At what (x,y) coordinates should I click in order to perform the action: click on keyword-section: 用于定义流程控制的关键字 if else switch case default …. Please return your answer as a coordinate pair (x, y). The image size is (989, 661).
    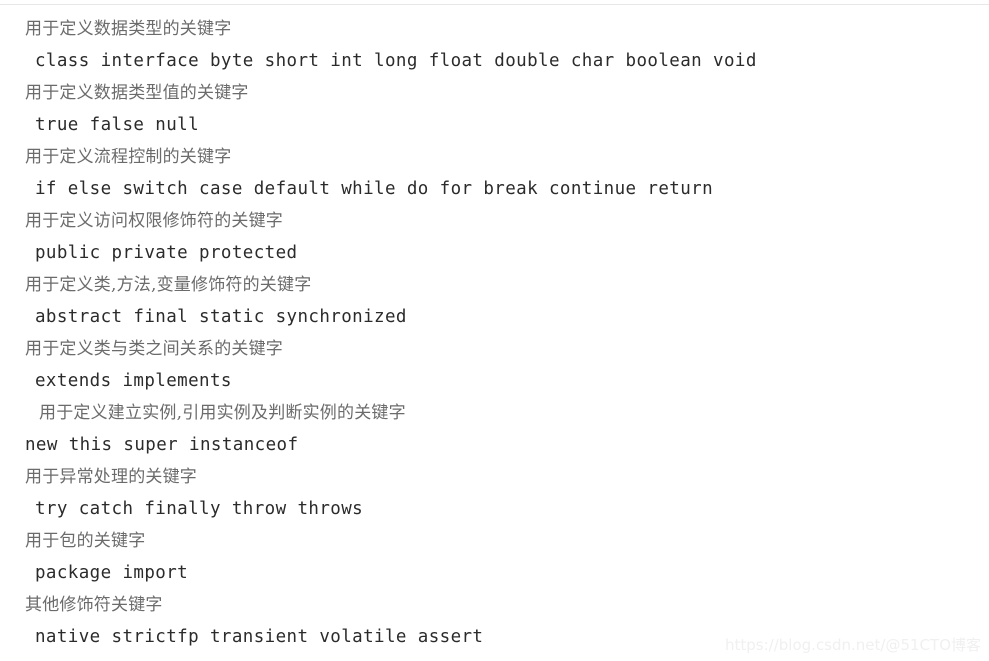
    Looking at the image, I should click on (494, 173).